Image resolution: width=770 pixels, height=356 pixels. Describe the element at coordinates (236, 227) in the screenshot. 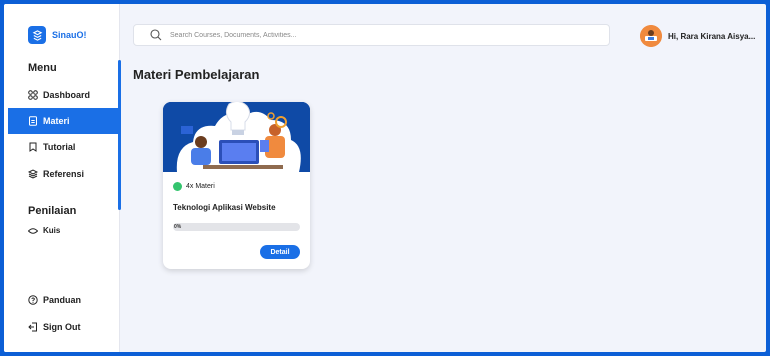

I see `progress-bar` at that location.